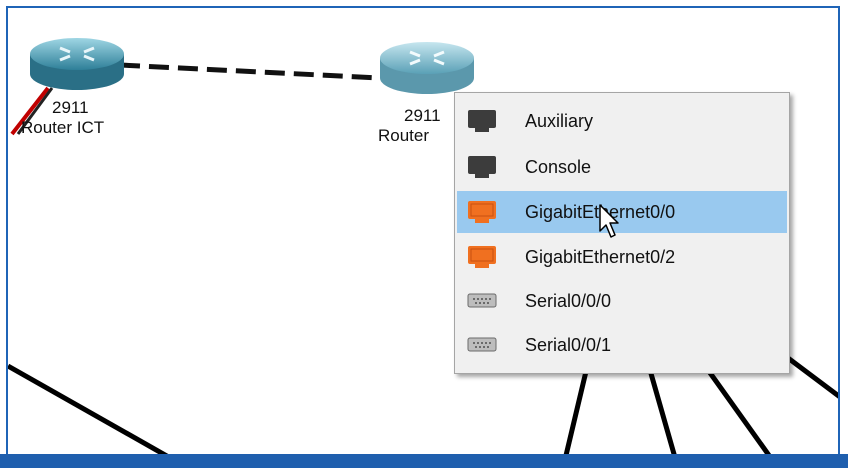 The height and width of the screenshot is (468, 848). I want to click on console-port-icon, so click(482, 167).